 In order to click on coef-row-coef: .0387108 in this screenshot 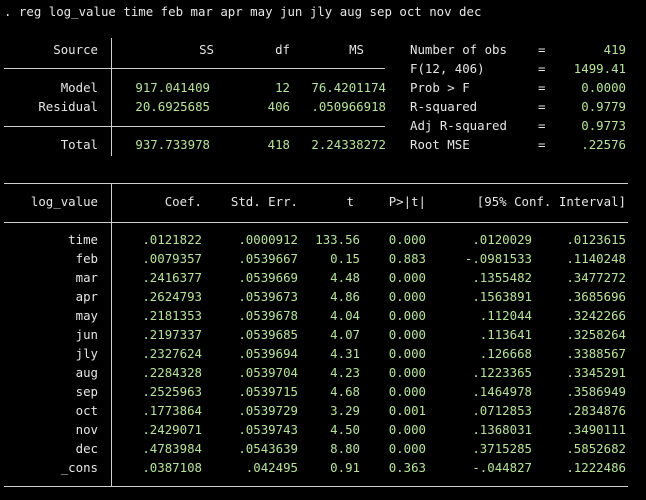, I will do `click(172, 467)`.